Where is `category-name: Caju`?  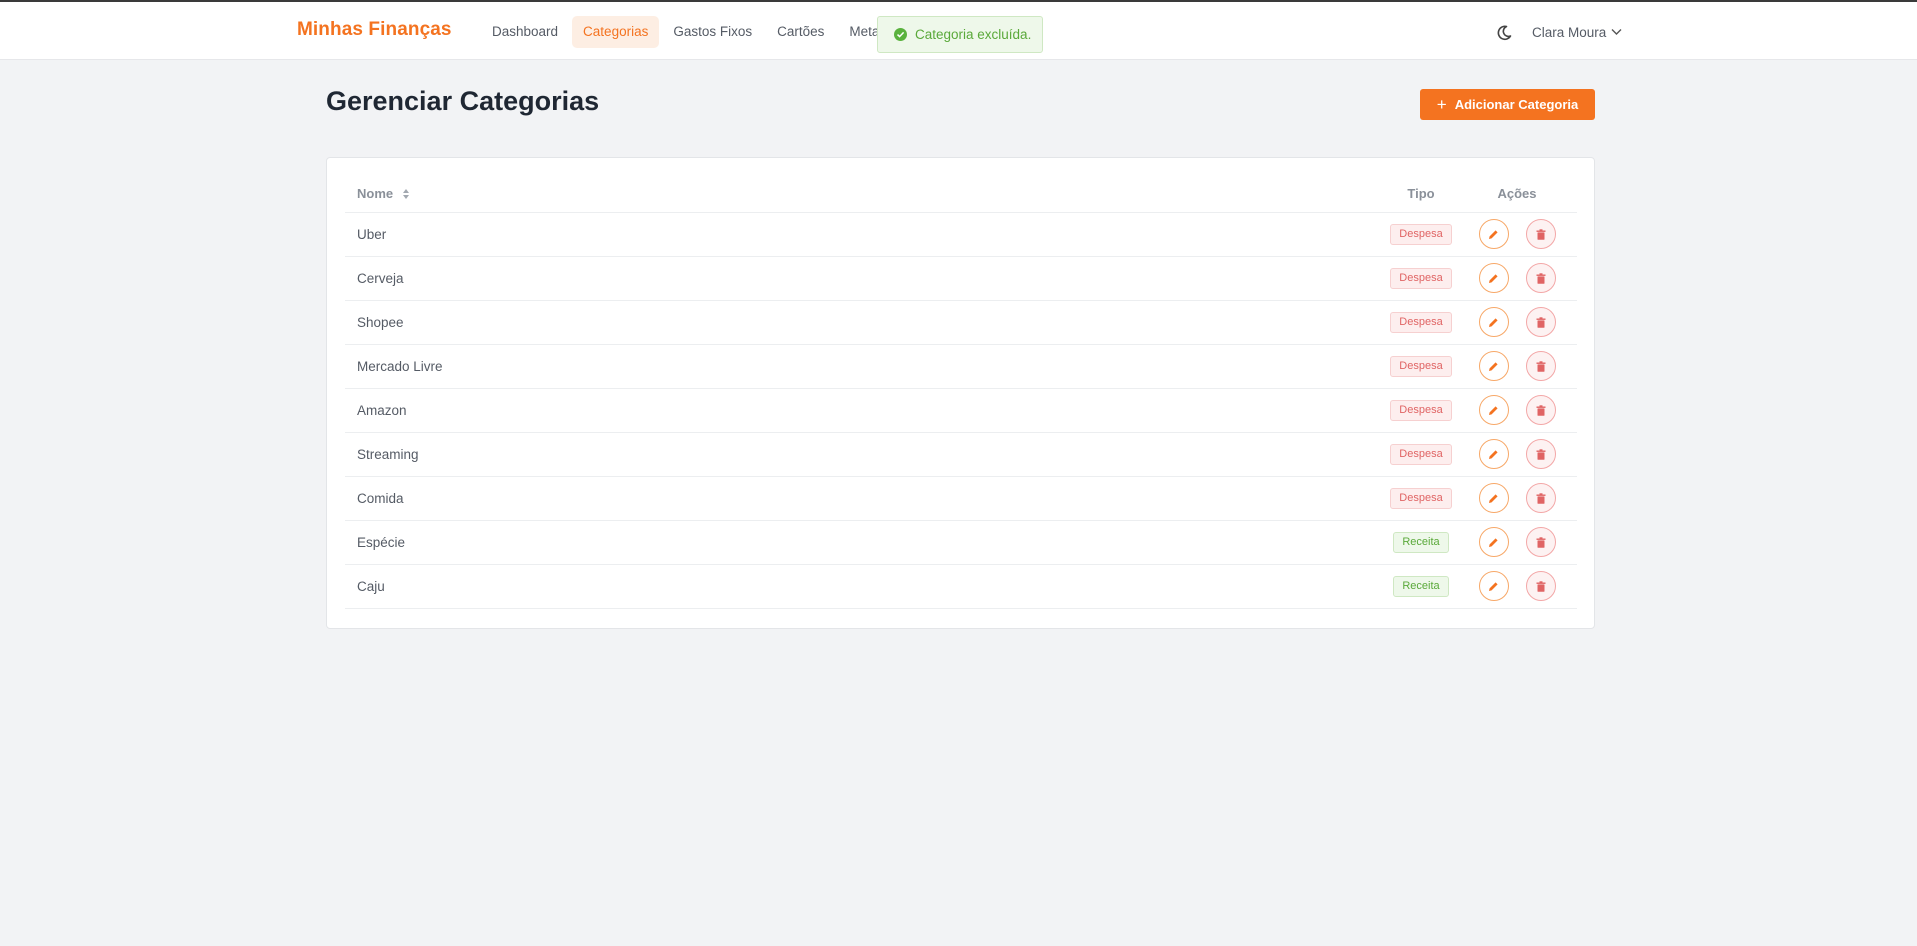
category-name: Caju is located at coordinates (865, 586).